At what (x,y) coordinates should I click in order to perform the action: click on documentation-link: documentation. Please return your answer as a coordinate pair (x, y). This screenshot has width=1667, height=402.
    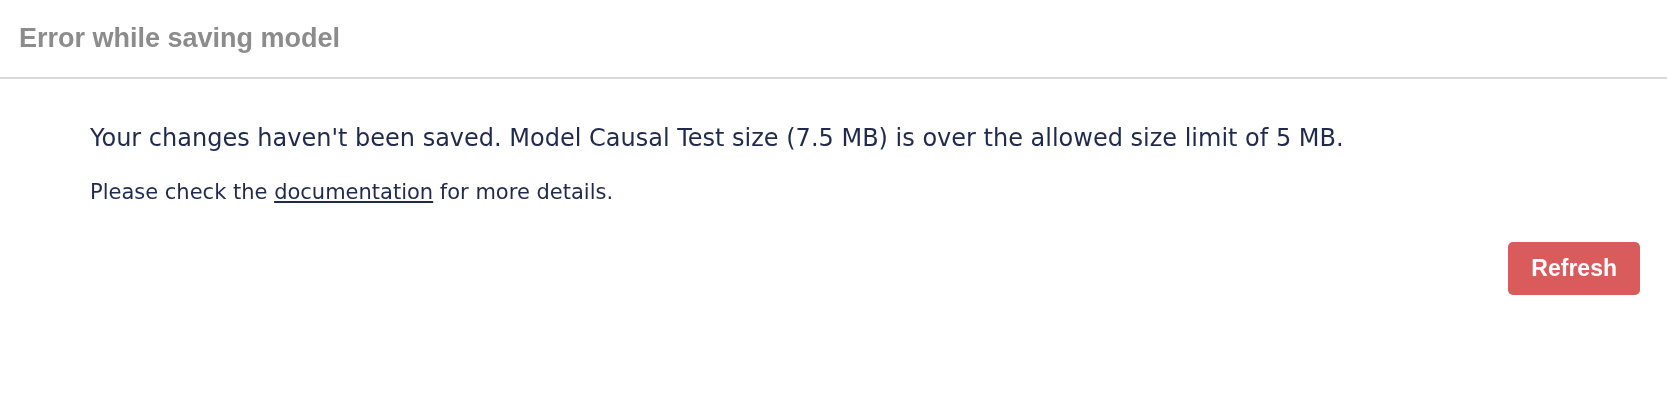
    Looking at the image, I should click on (354, 192).